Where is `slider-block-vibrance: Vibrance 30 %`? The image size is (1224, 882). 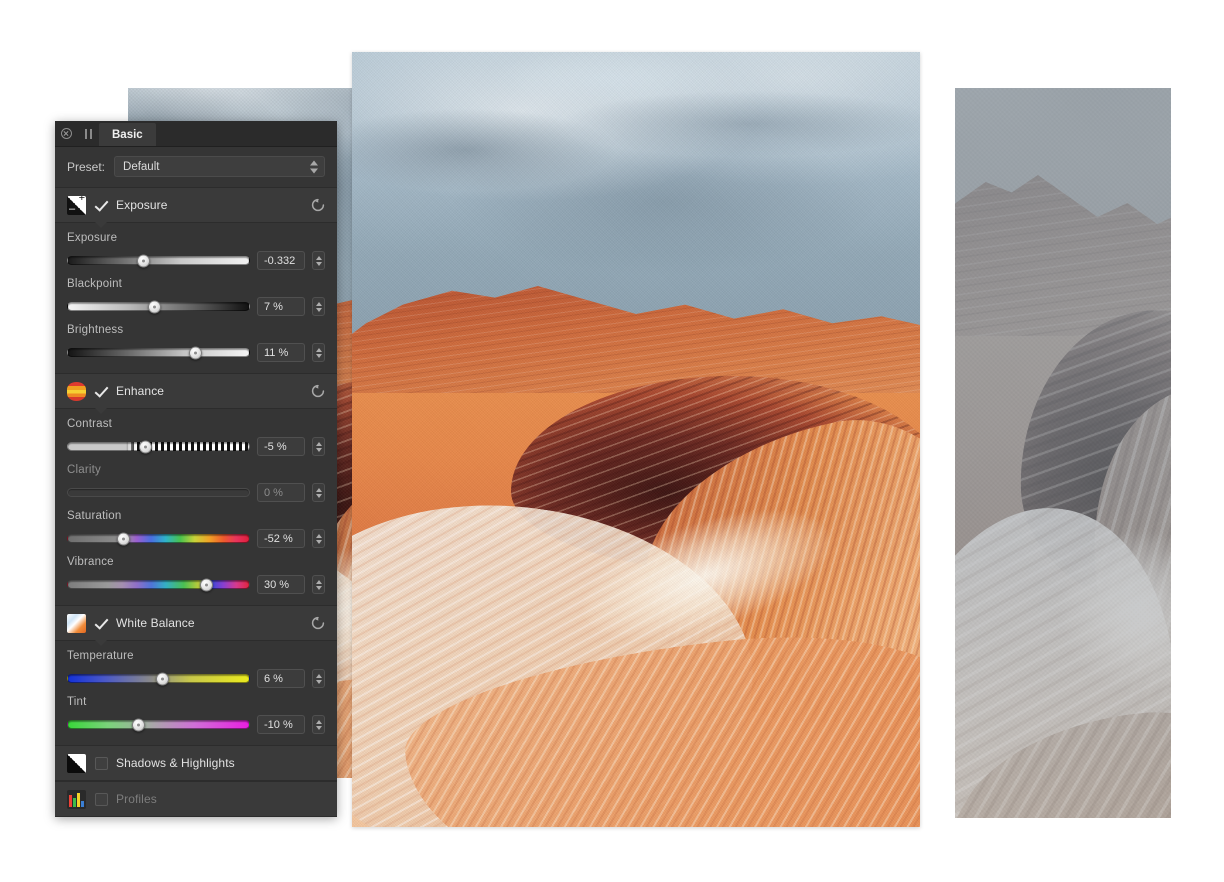
slider-block-vibrance: Vibrance 30 % is located at coordinates (196, 574).